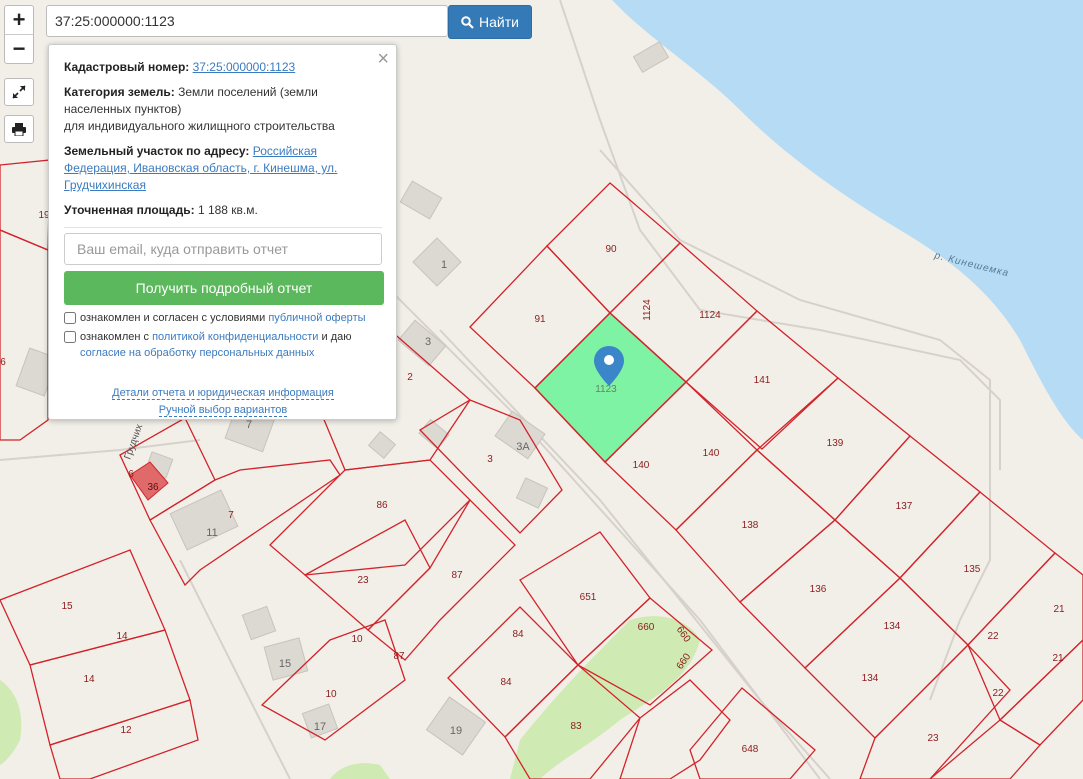 The width and height of the screenshot is (1083, 779). I want to click on area-value: 1 188 кв.м., so click(227, 210).